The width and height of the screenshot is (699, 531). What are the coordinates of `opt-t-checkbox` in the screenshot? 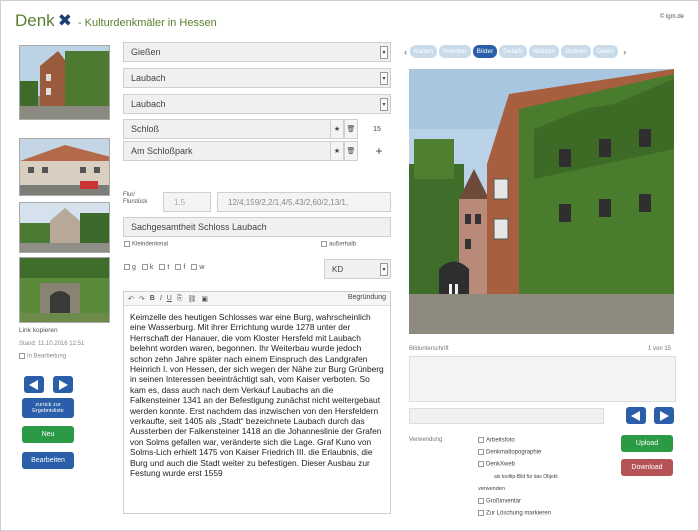 It's located at (162, 267).